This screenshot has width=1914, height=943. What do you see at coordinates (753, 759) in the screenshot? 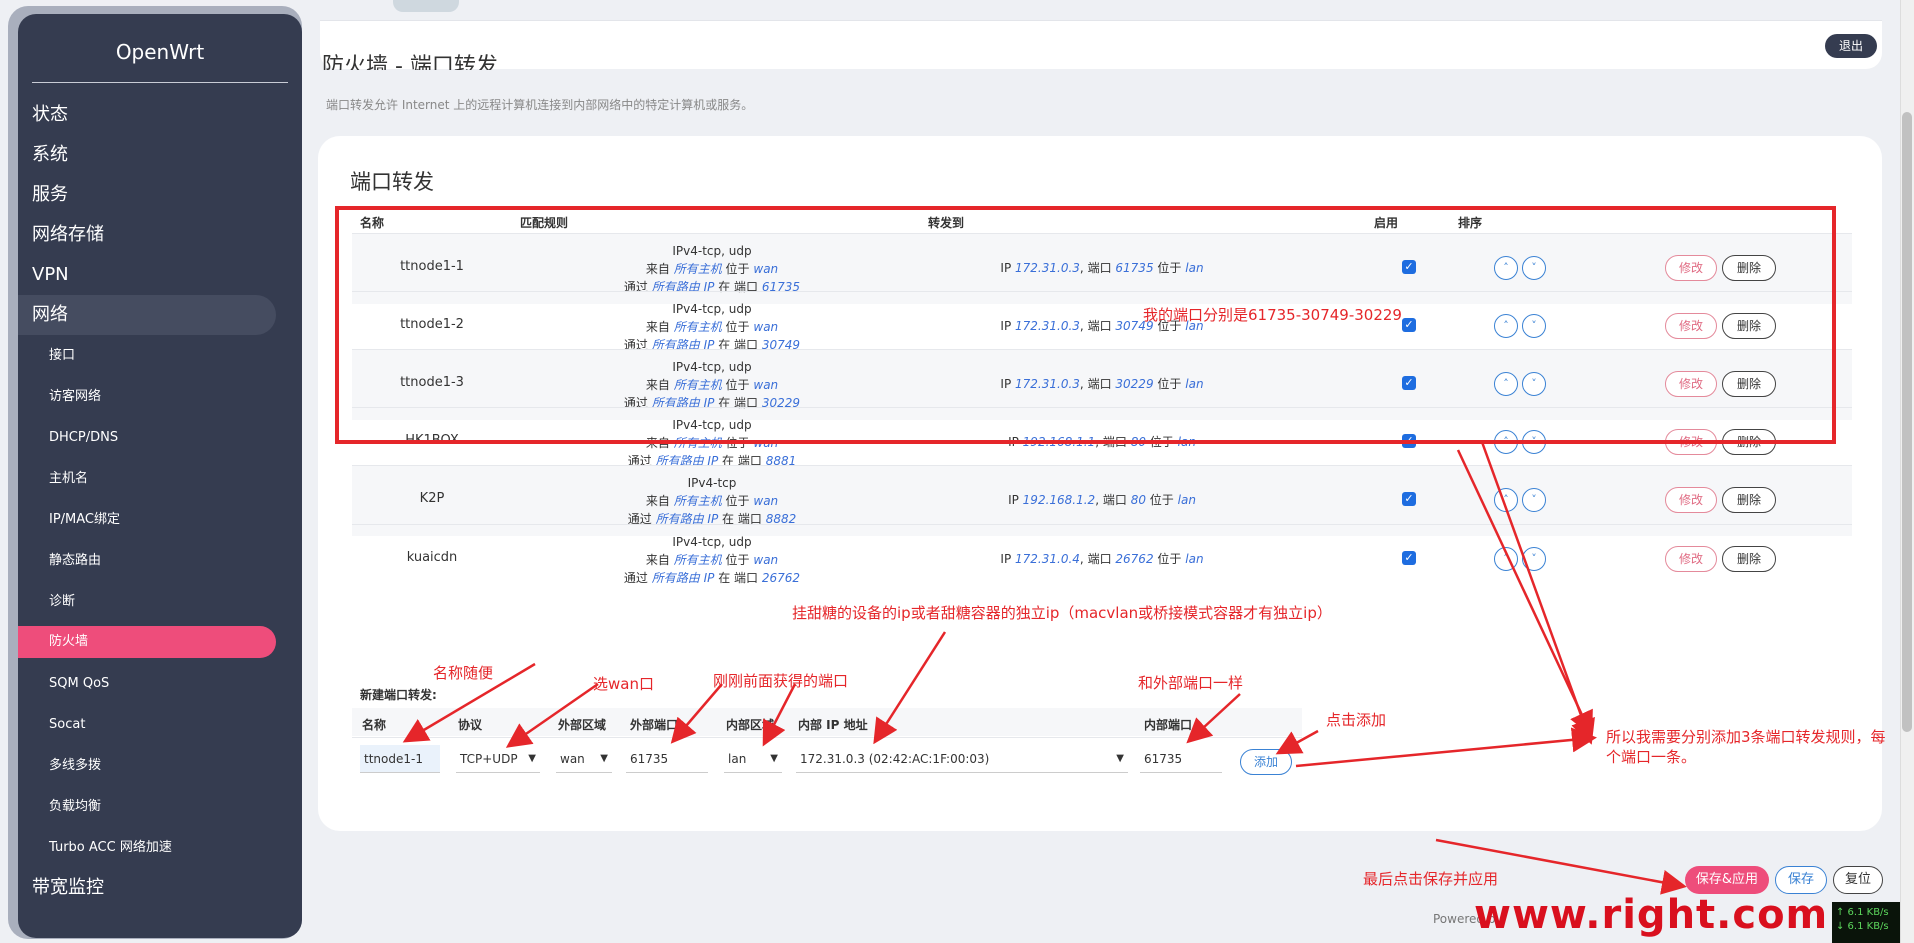
I see `int-zone-select: lan ▼` at bounding box center [753, 759].